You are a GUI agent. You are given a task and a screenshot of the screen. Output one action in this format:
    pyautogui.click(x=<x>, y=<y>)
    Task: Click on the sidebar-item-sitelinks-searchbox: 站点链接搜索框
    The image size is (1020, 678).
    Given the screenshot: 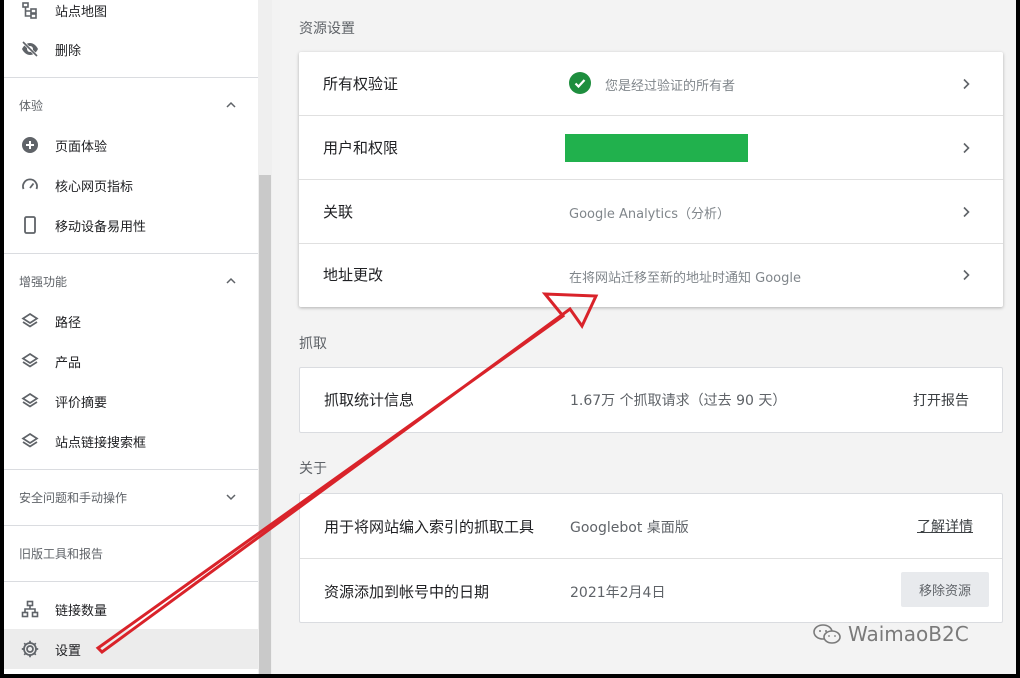 What is the action you would take?
    pyautogui.click(x=131, y=441)
    